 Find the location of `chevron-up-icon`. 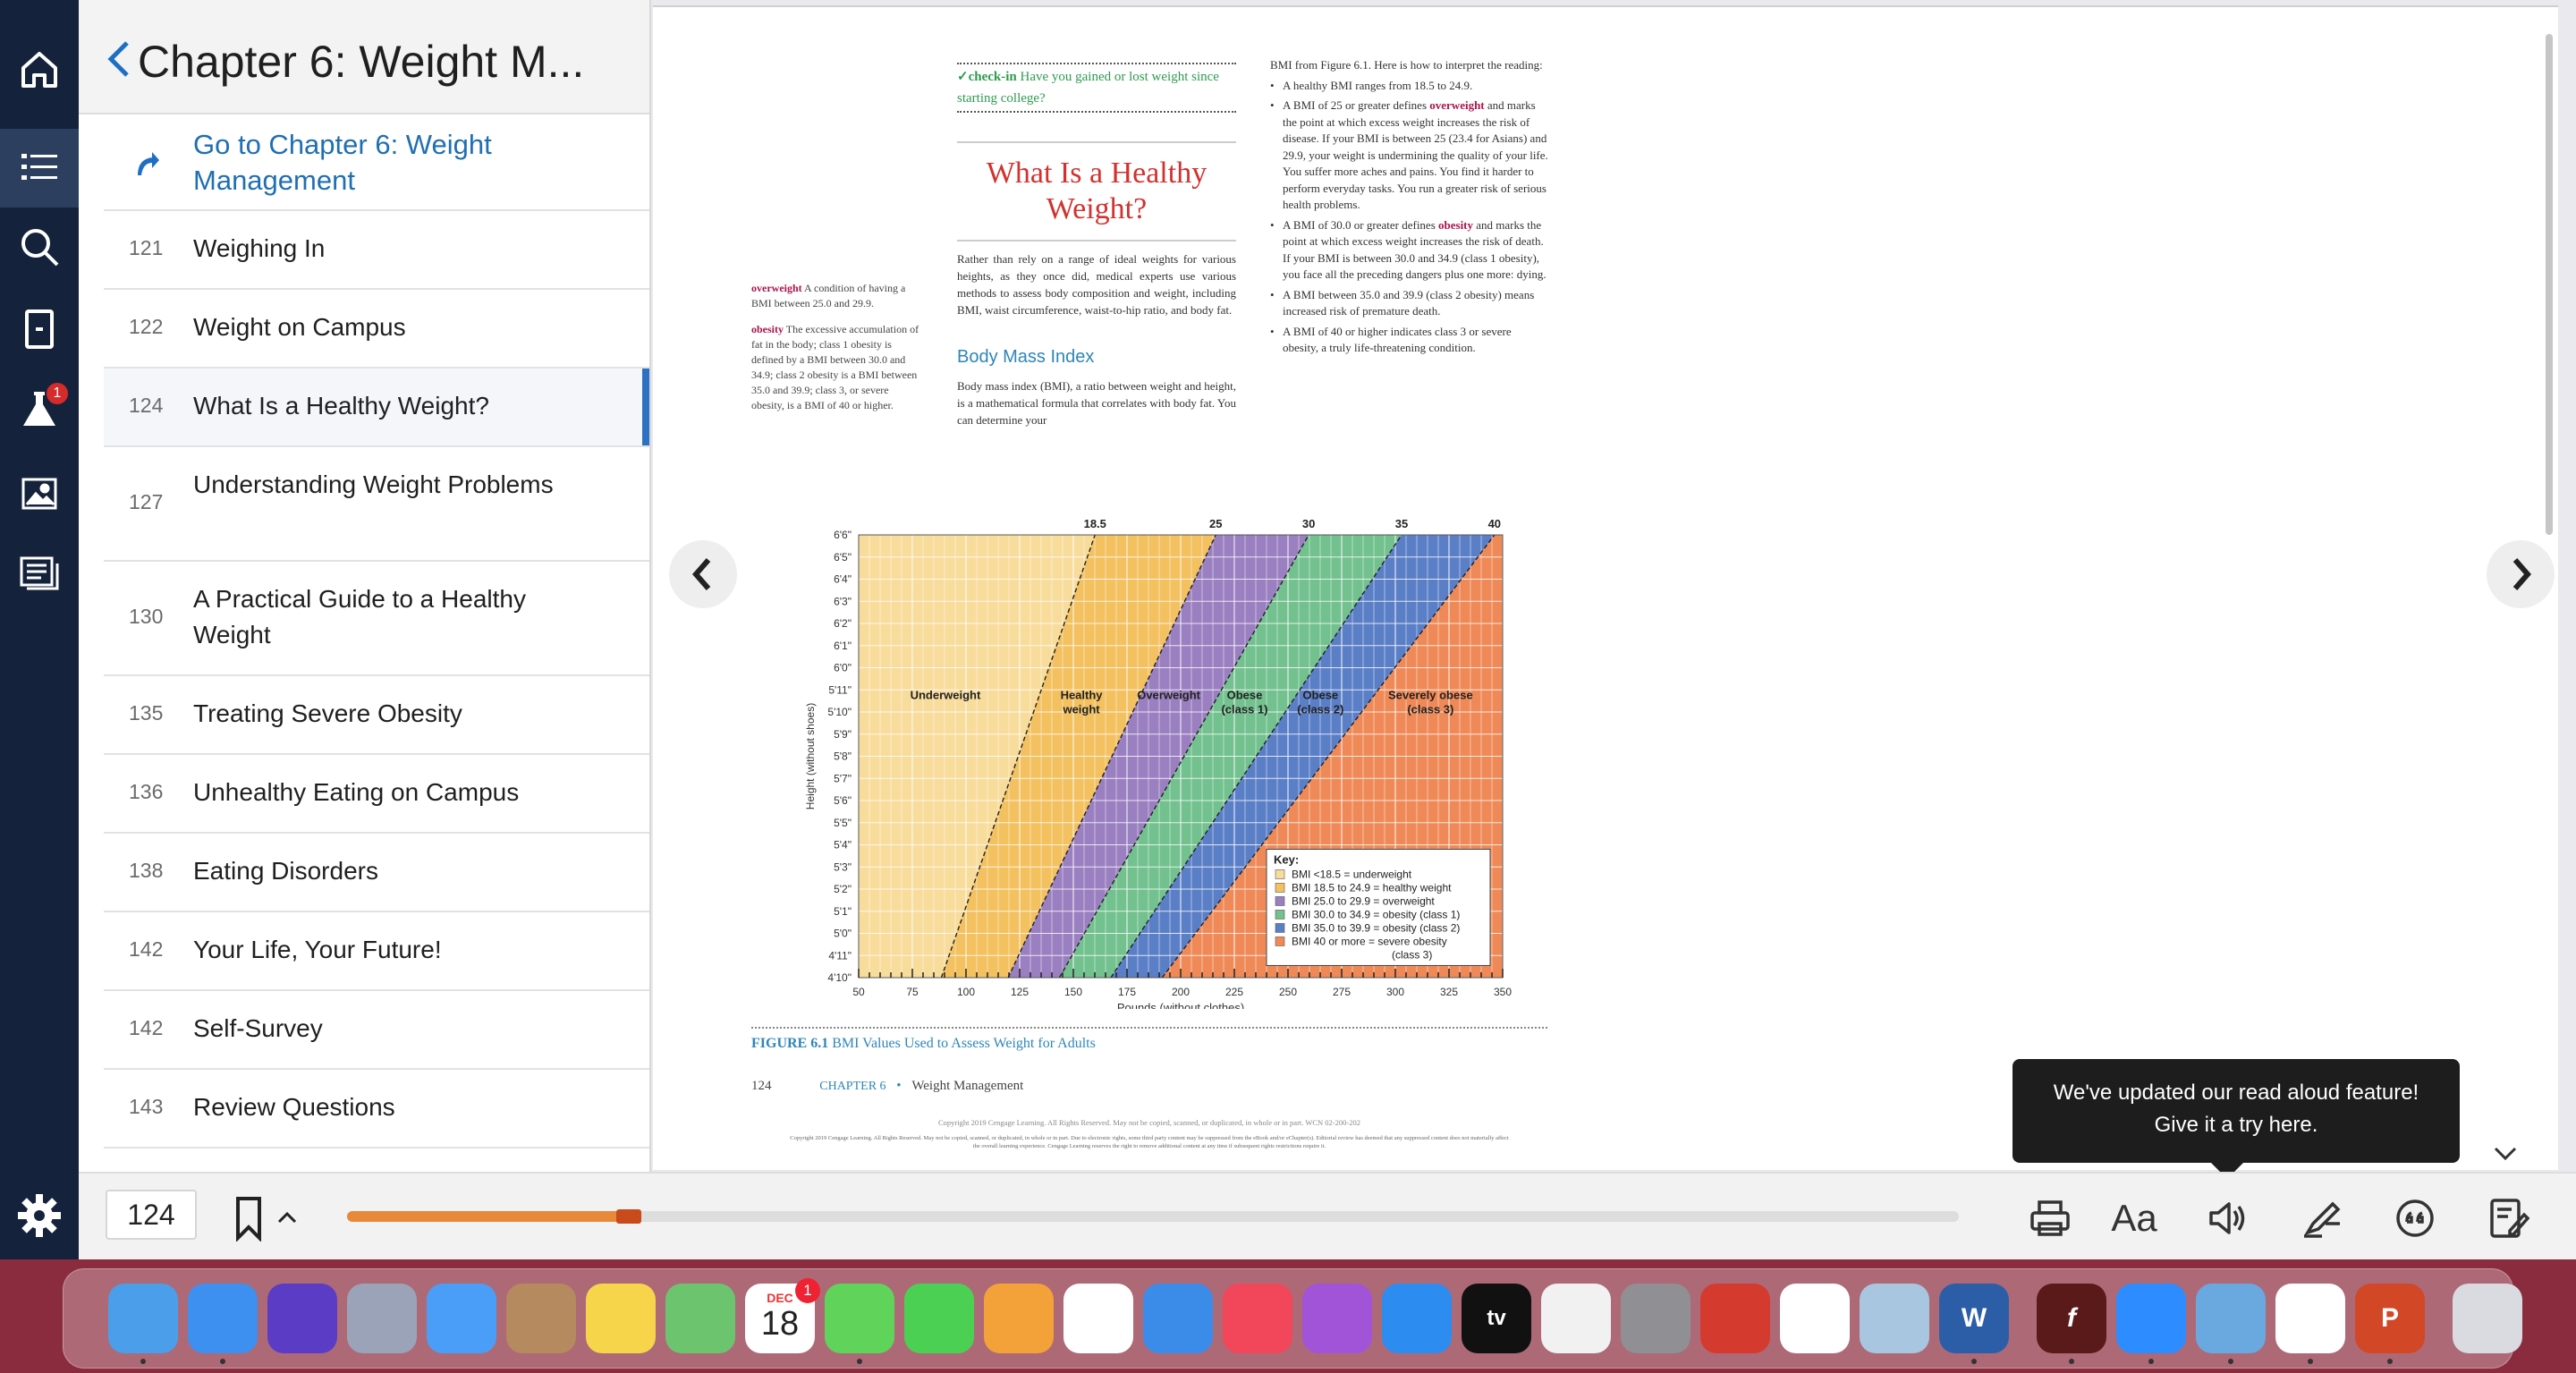

chevron-up-icon is located at coordinates (287, 1217).